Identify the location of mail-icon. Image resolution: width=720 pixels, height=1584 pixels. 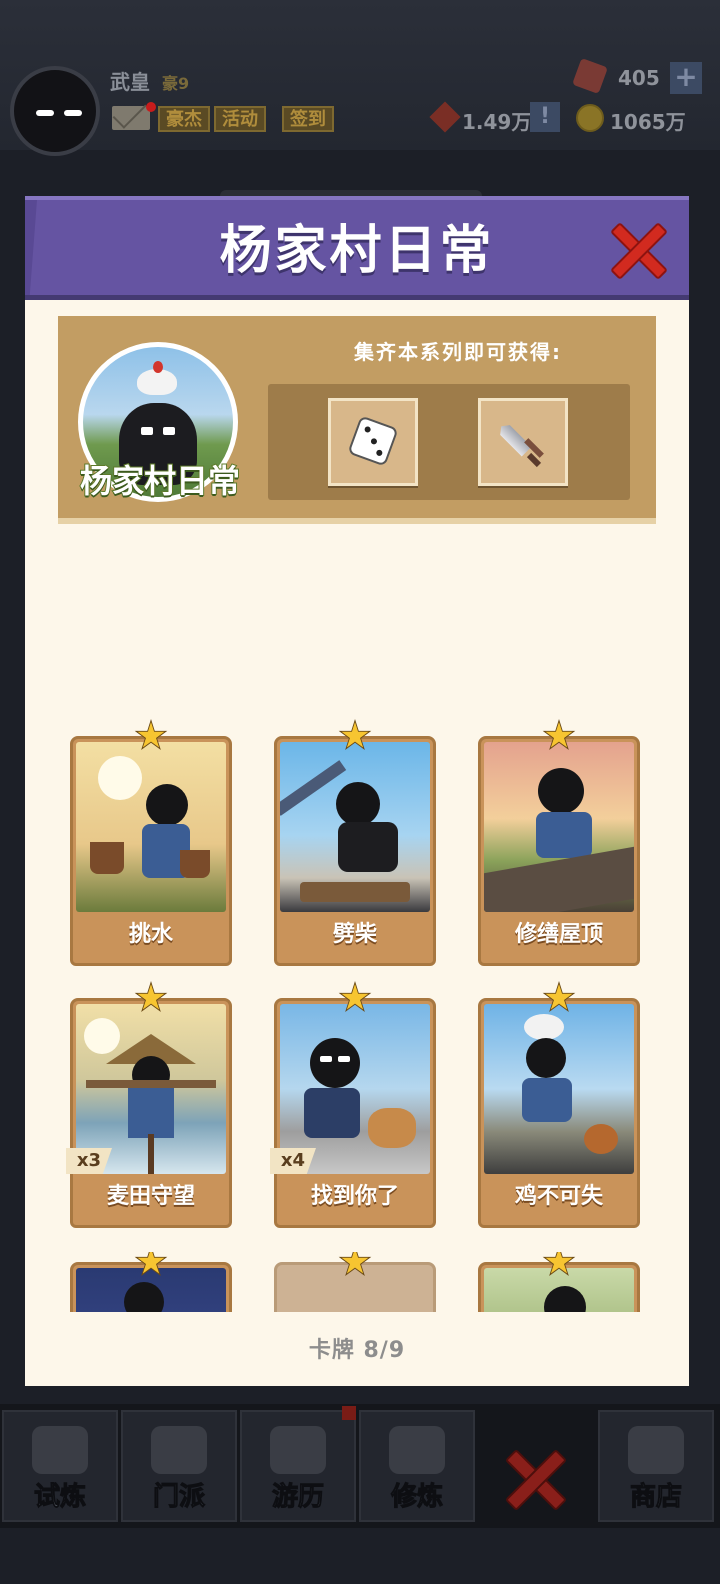
(131, 118).